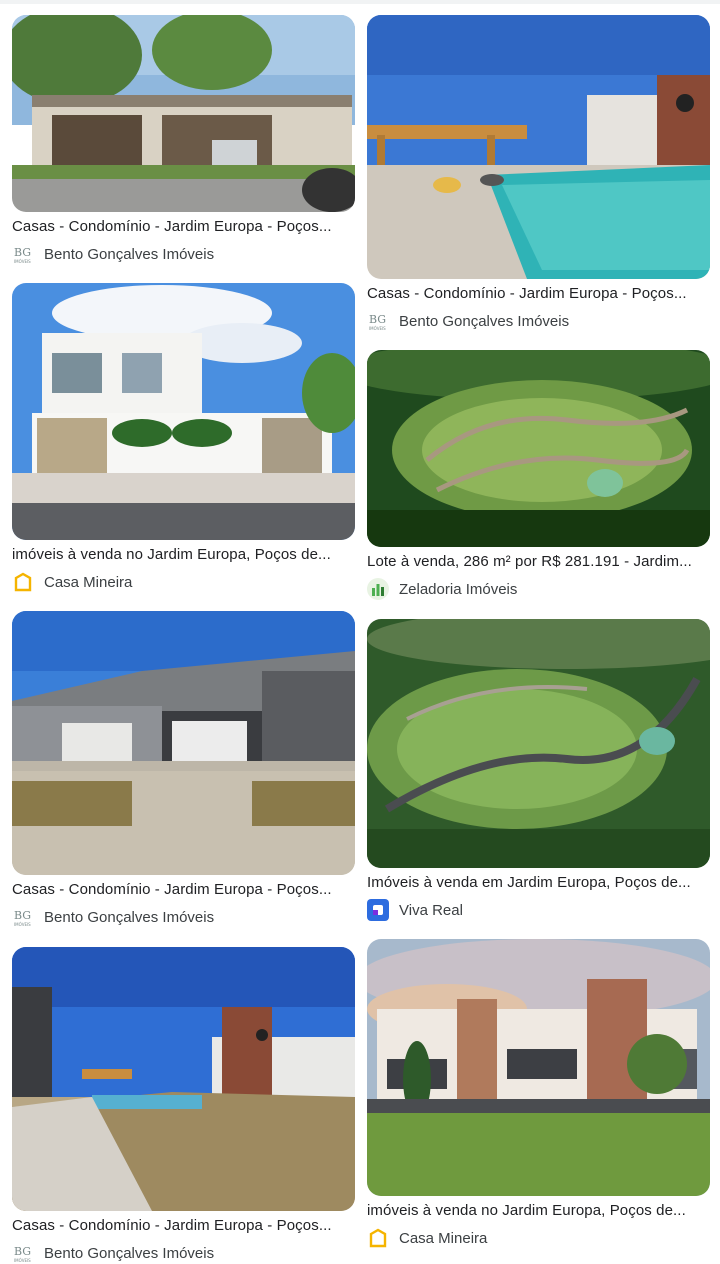  What do you see at coordinates (378, 910) in the screenshot?
I see `viva-real-logo` at bounding box center [378, 910].